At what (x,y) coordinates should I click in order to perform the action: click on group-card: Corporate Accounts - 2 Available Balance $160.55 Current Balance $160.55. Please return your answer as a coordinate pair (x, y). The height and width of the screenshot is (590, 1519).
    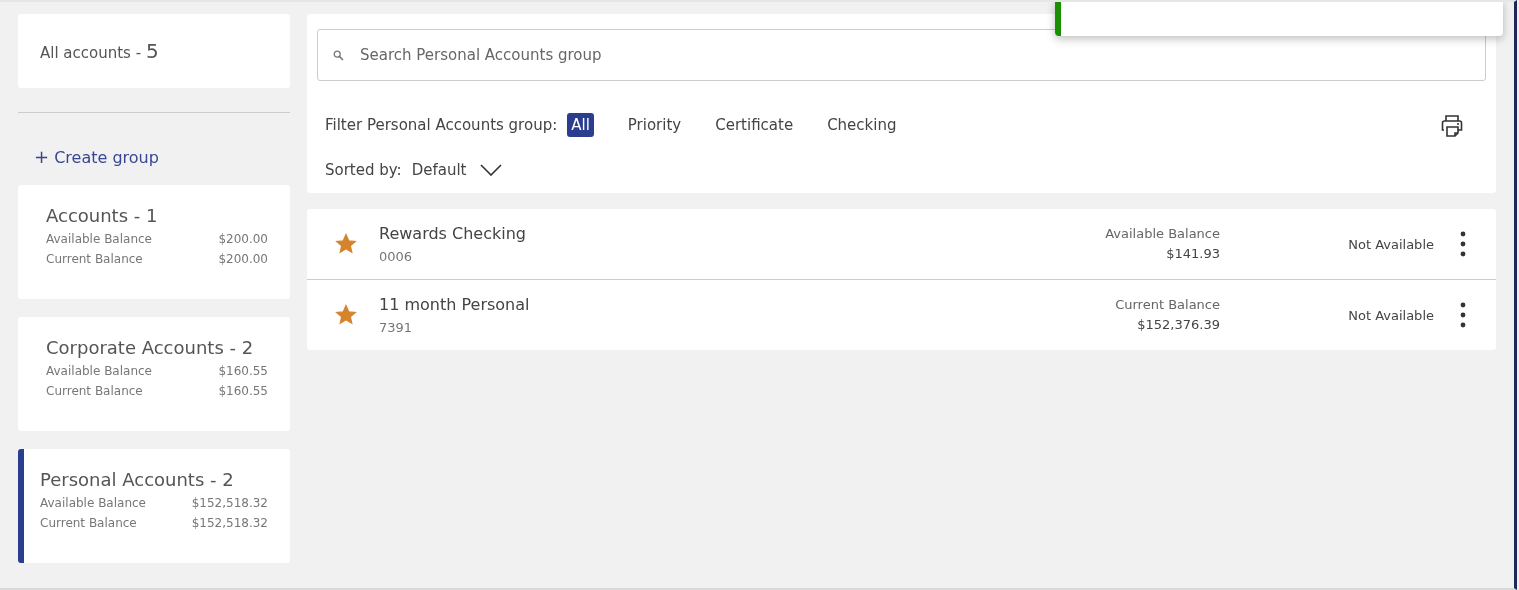
    Looking at the image, I should click on (154, 374).